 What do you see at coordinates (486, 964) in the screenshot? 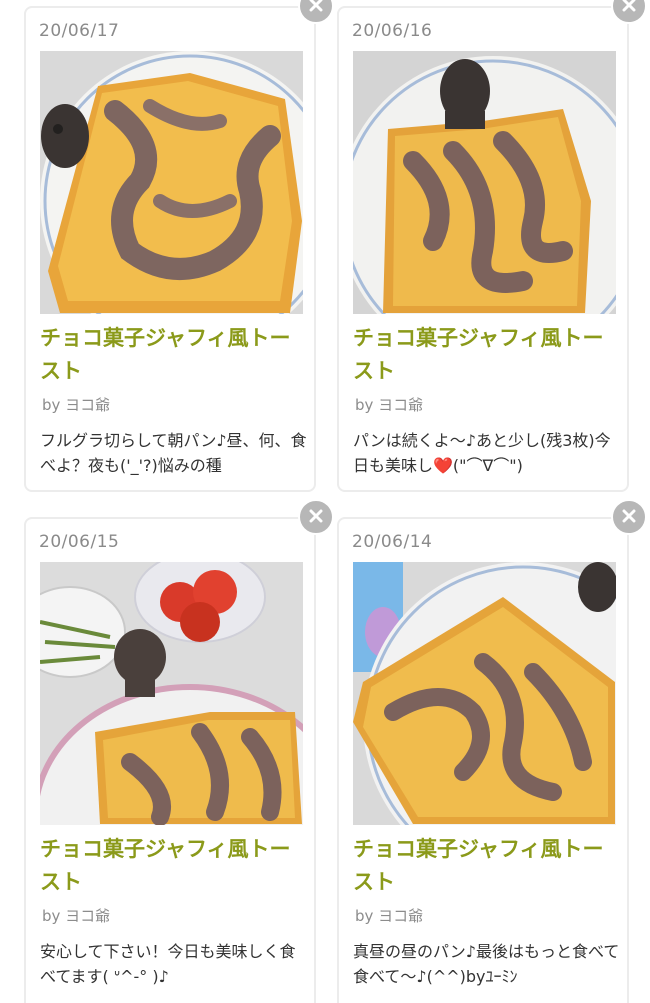
I see `recipe-description: 真昼の昼のパン♪最後はもっと食べて食べて〜♪(^^)byﾕｰﾐﾝ` at bounding box center [486, 964].